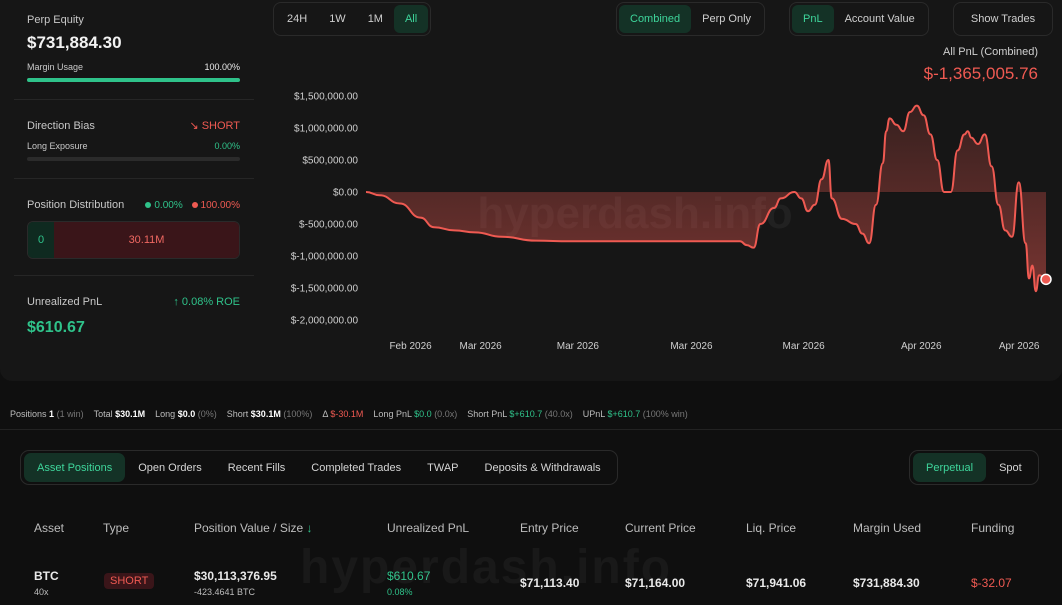  I want to click on long-dot-icon, so click(148, 204).